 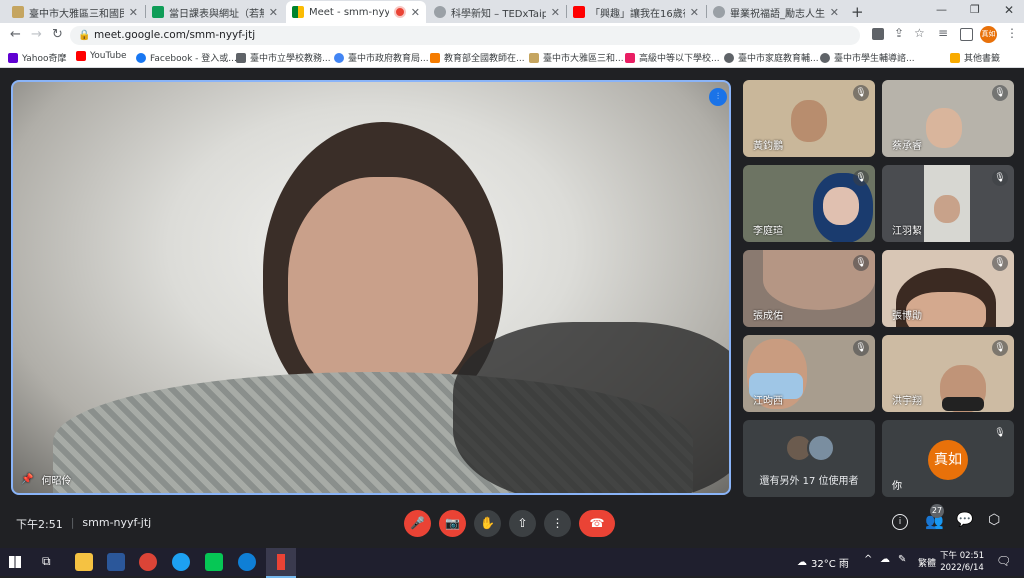 What do you see at coordinates (948, 288) in the screenshot?
I see `participant-tile: 🎙 張博勛` at bounding box center [948, 288].